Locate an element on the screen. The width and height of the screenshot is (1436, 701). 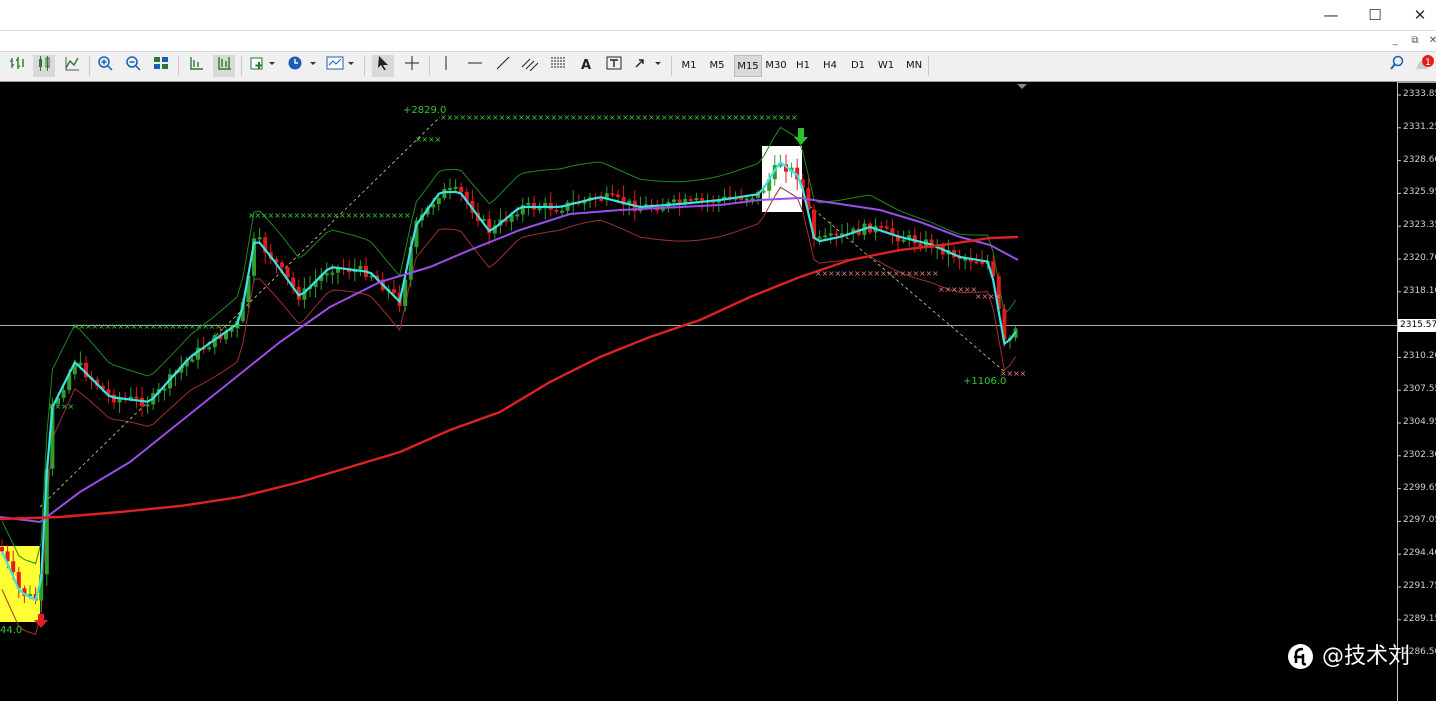
notifications-icon: 1 is located at coordinates (1424, 66).